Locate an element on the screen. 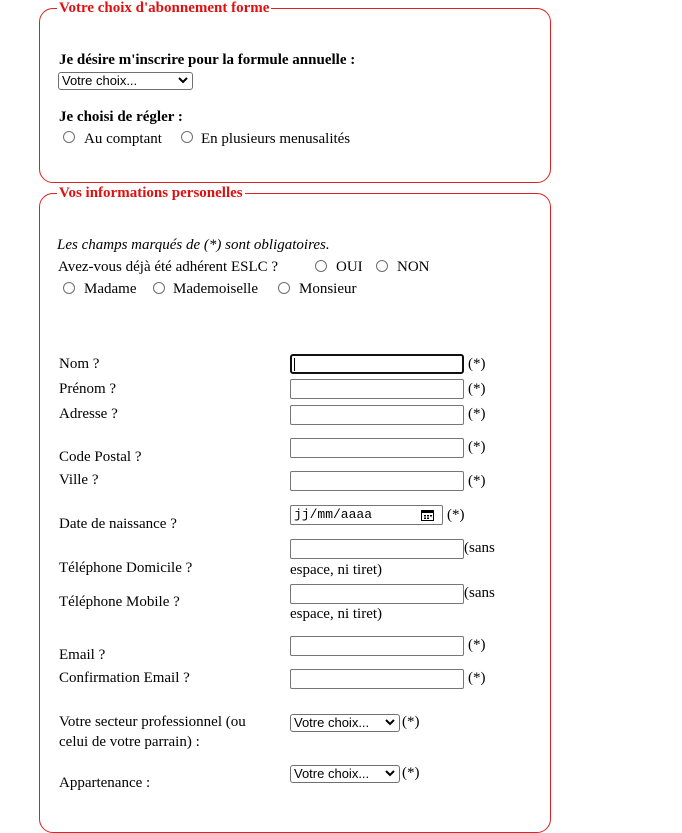 The width and height of the screenshot is (682, 833). date-naissance-input: jj/mm/aaaa is located at coordinates (366, 515).